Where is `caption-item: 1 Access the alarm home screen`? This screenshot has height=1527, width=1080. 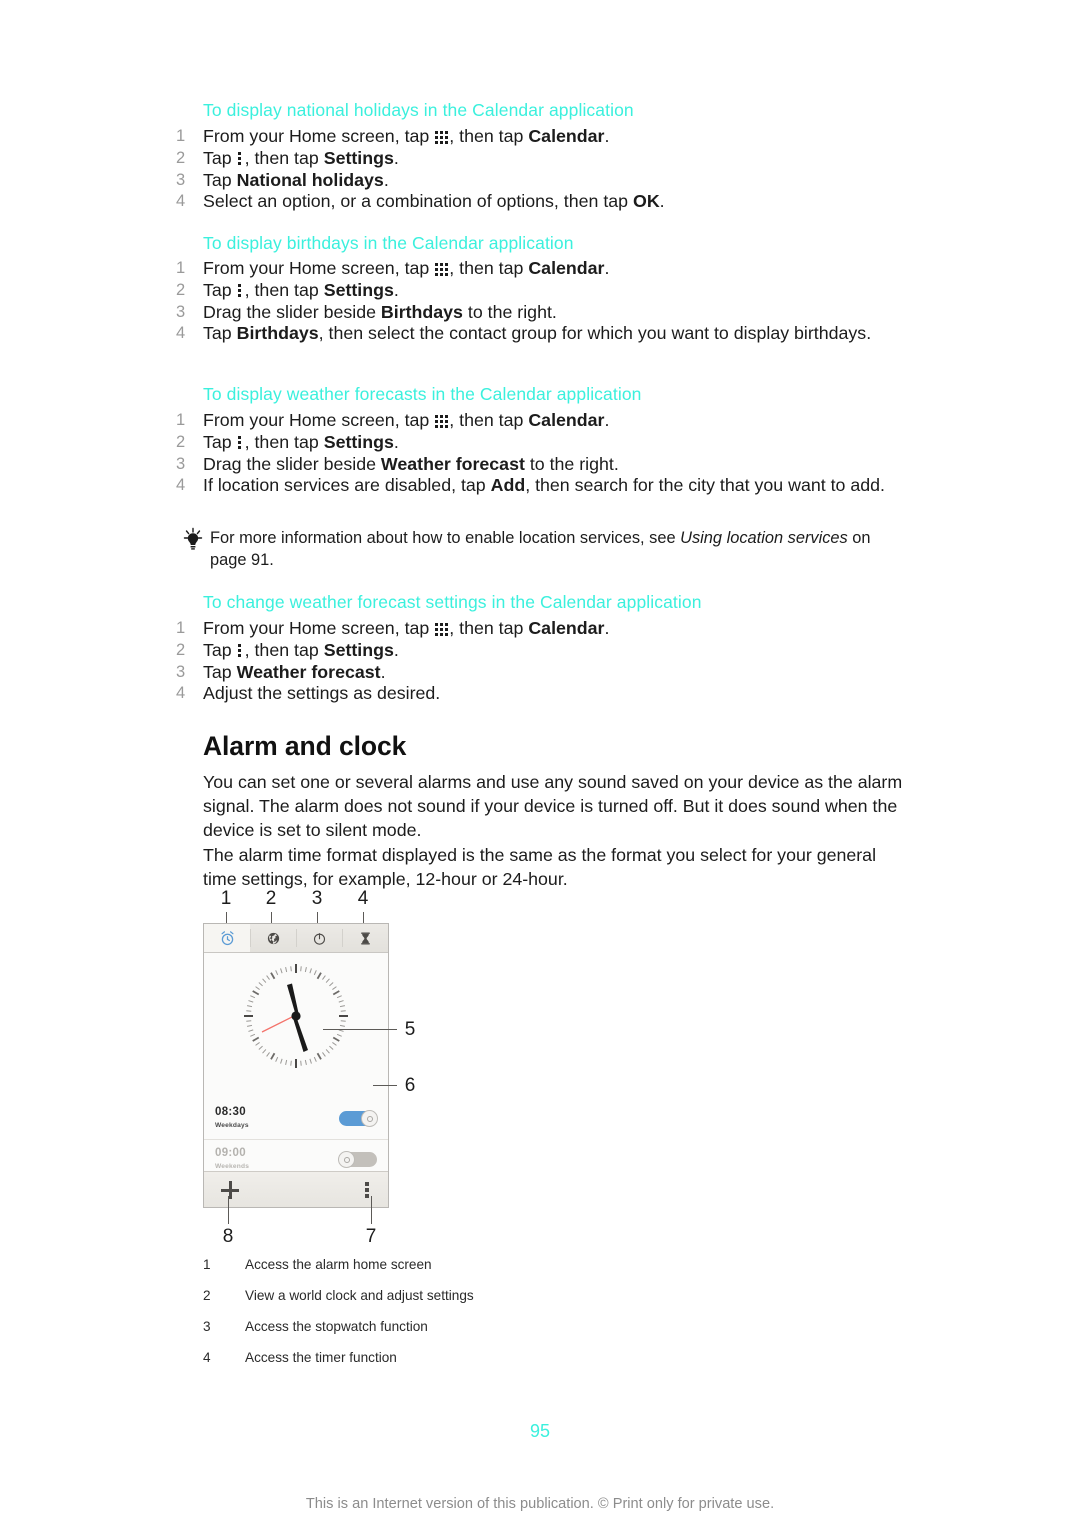 caption-item: 1 Access the alarm home screen is located at coordinates (523, 1271).